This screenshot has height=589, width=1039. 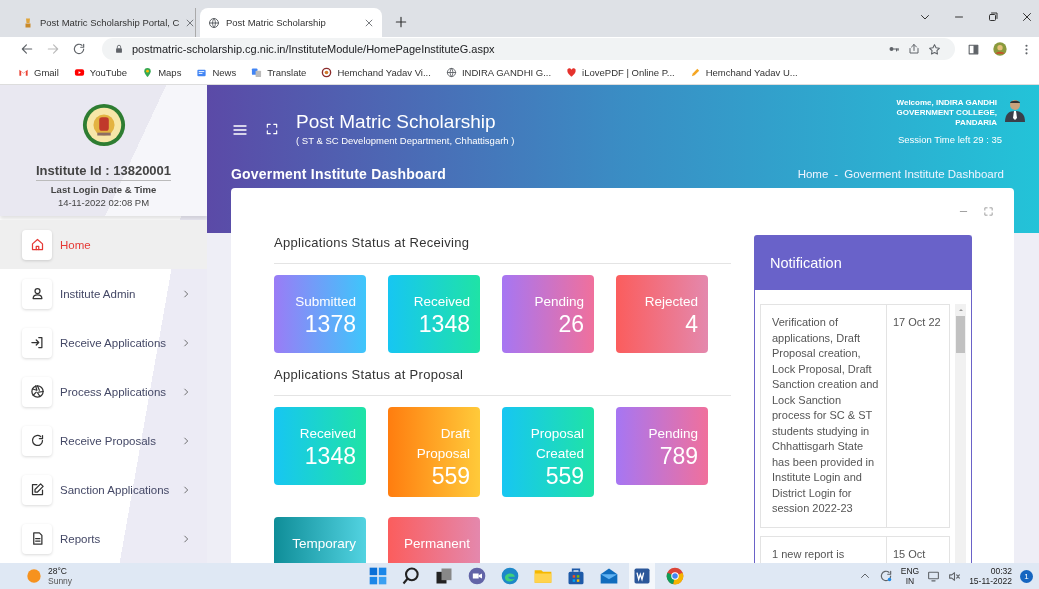 What do you see at coordinates (691, 324) in the screenshot?
I see `stat-value: 4` at bounding box center [691, 324].